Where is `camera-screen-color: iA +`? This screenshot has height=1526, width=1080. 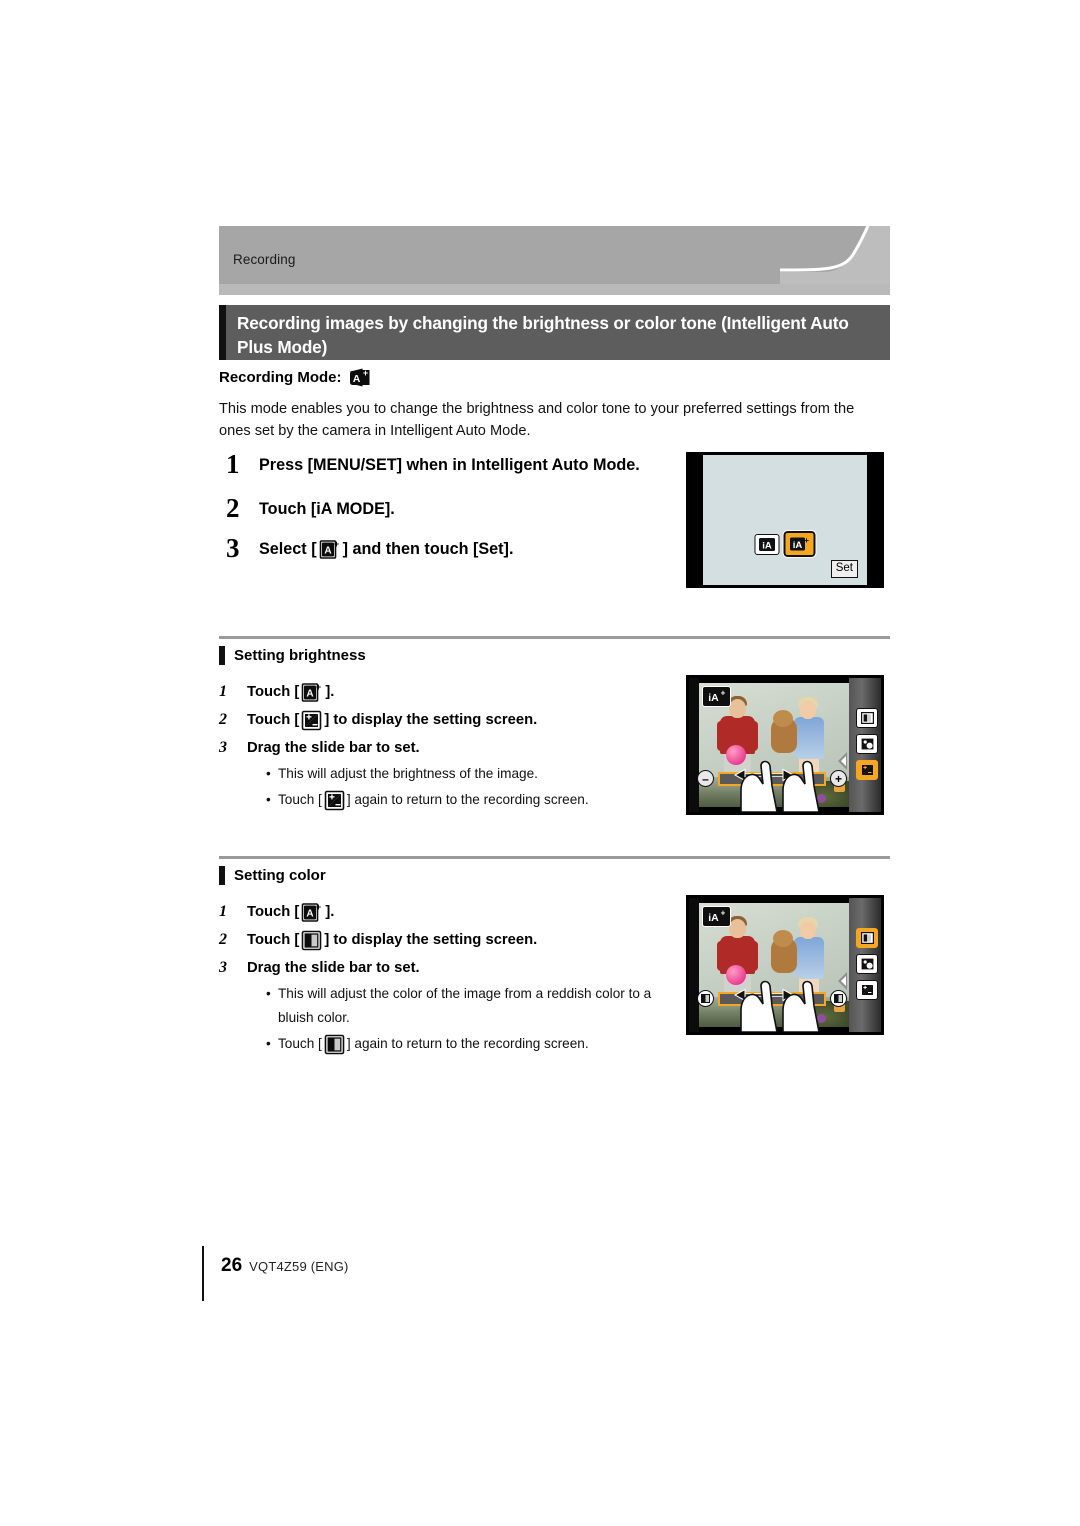
camera-screen-color: iA + is located at coordinates (785, 965).